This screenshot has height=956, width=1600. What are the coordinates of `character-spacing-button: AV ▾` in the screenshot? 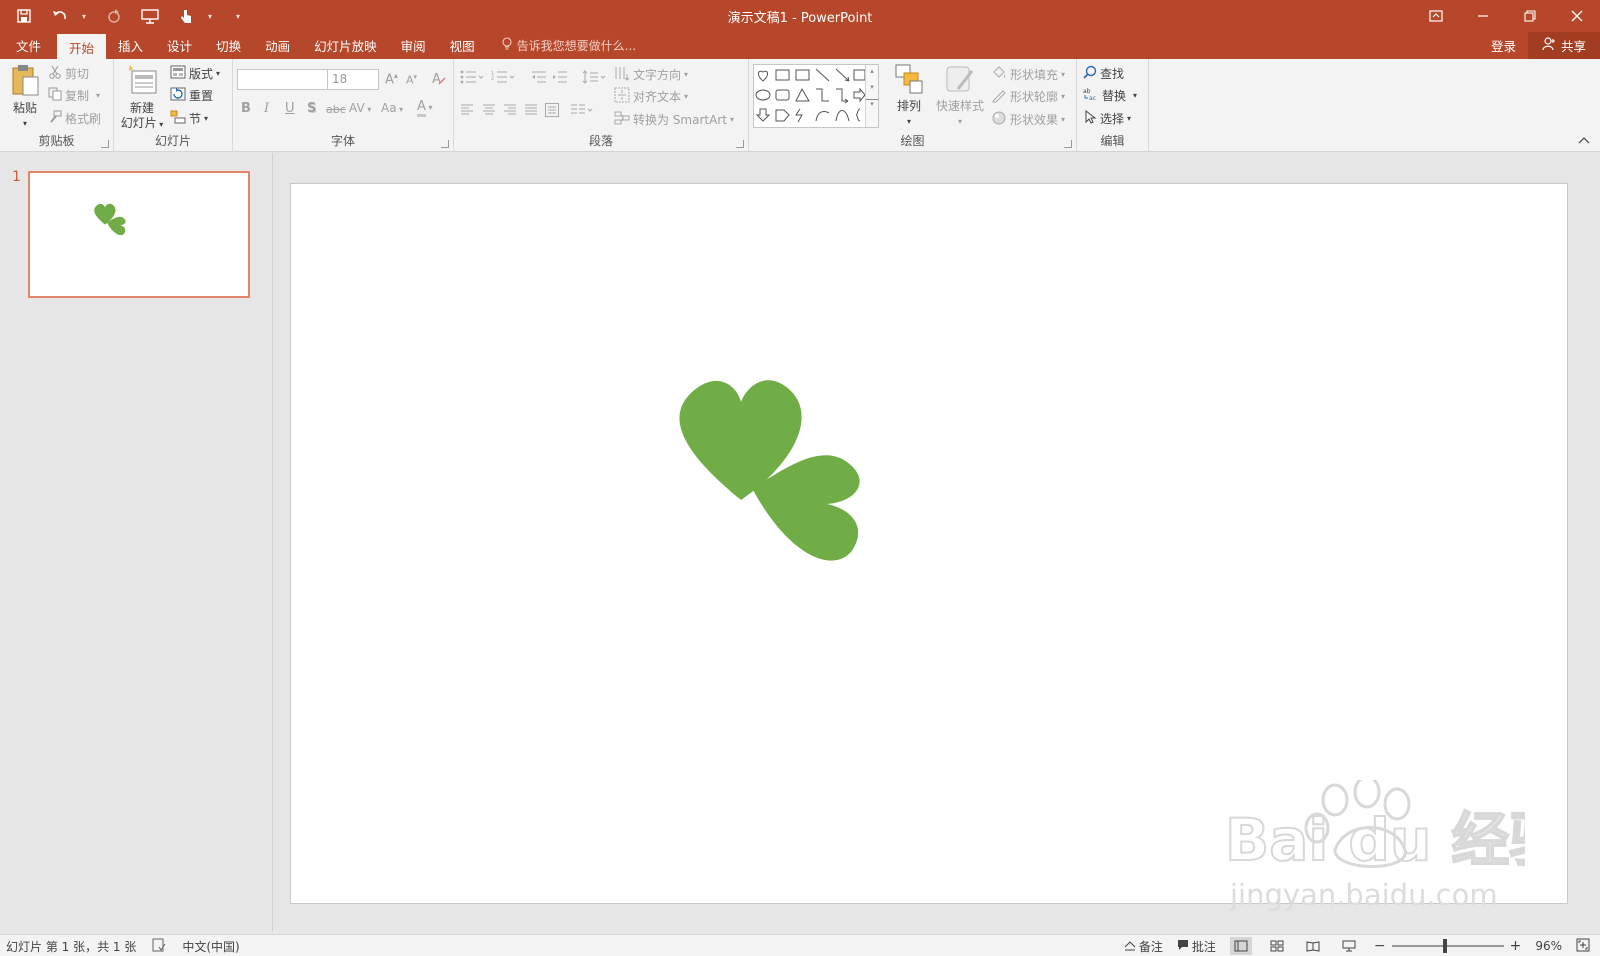 It's located at (360, 108).